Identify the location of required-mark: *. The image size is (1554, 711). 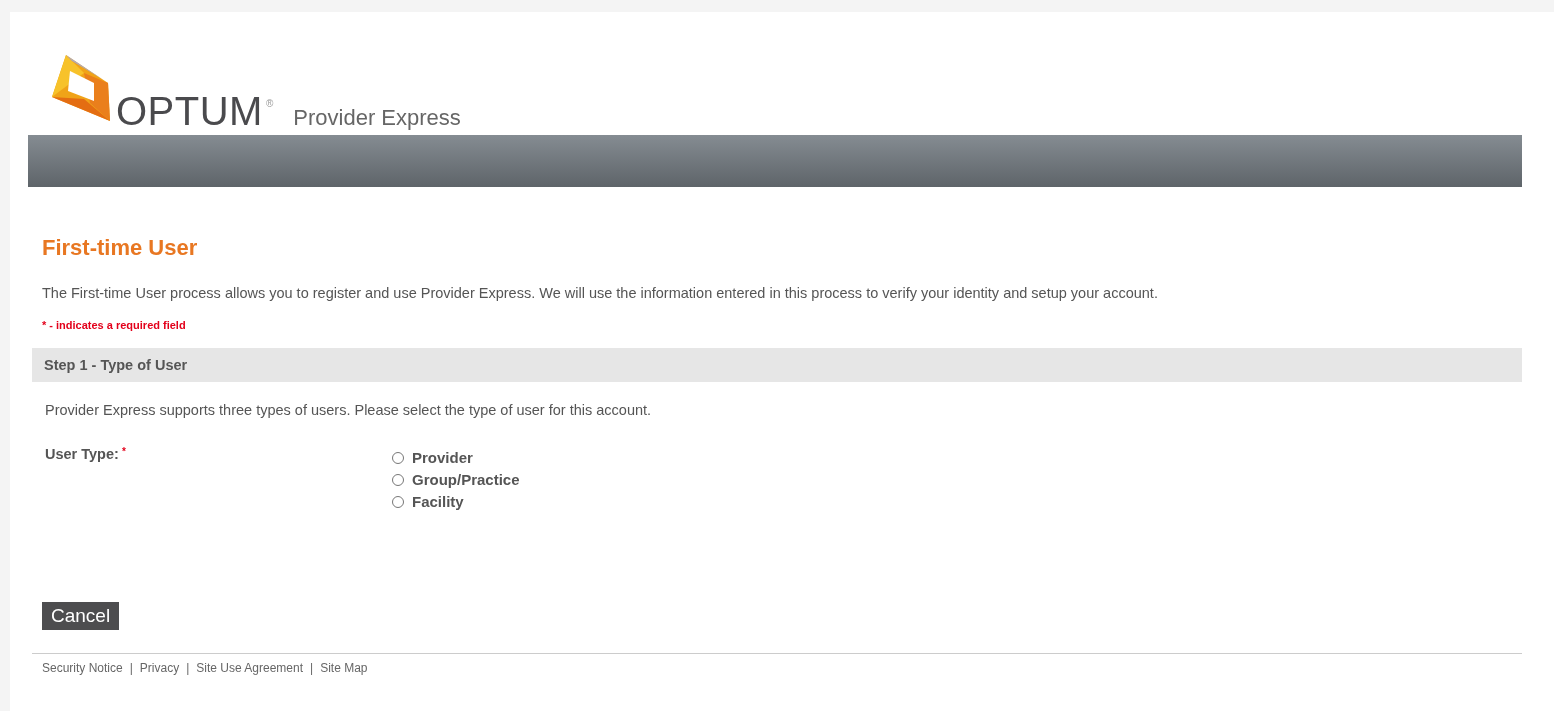
(123, 451).